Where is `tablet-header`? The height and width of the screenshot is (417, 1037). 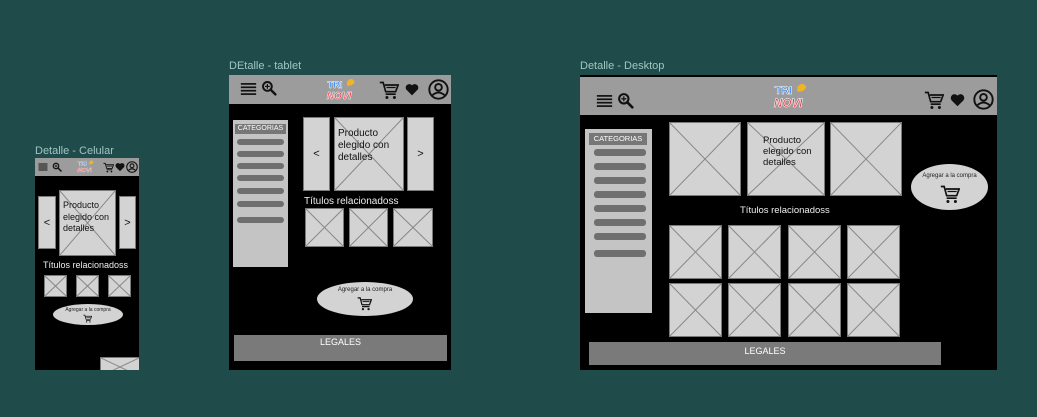 tablet-header is located at coordinates (340, 89).